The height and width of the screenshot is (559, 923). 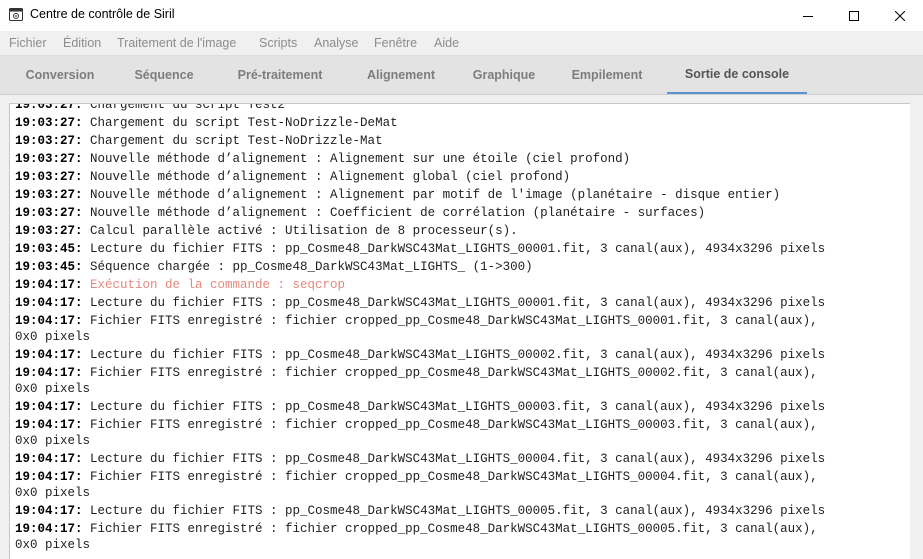 What do you see at coordinates (16, 14) in the screenshot?
I see `siril-app-icon` at bounding box center [16, 14].